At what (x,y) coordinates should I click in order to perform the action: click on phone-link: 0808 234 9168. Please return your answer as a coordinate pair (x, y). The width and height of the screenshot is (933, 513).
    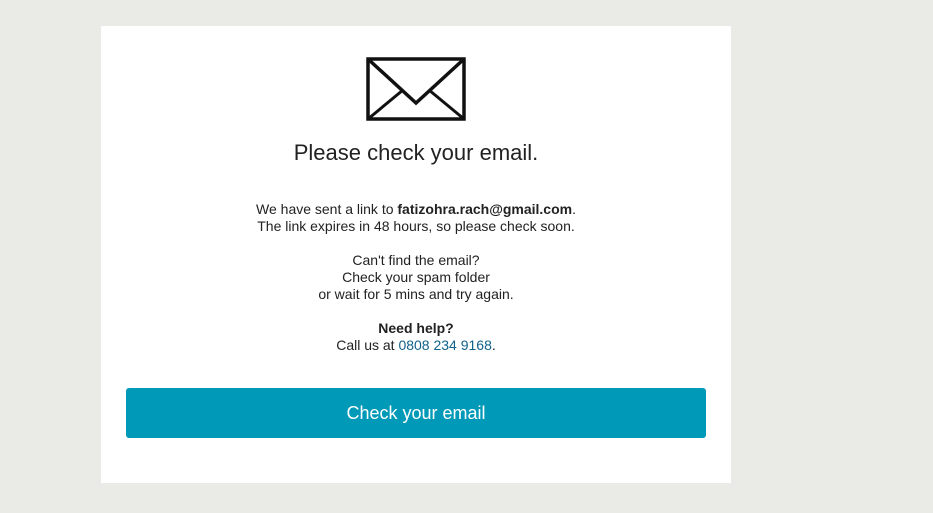
    Looking at the image, I should click on (444, 345).